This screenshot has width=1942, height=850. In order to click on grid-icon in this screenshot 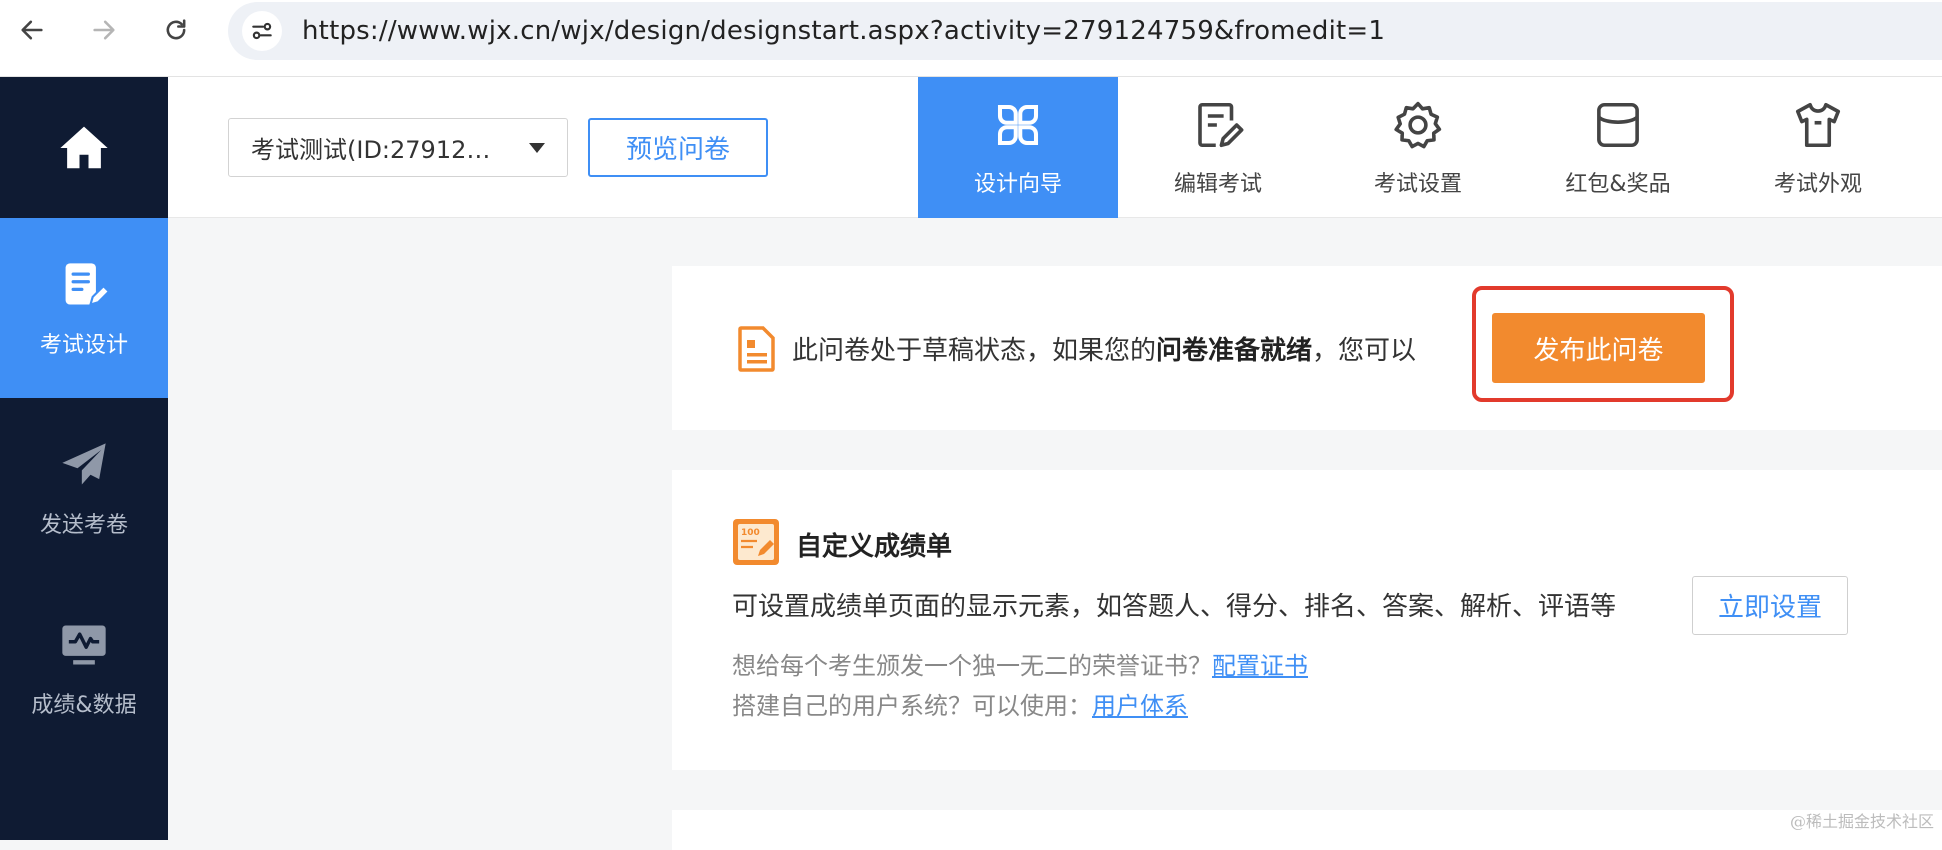, I will do `click(1018, 125)`.